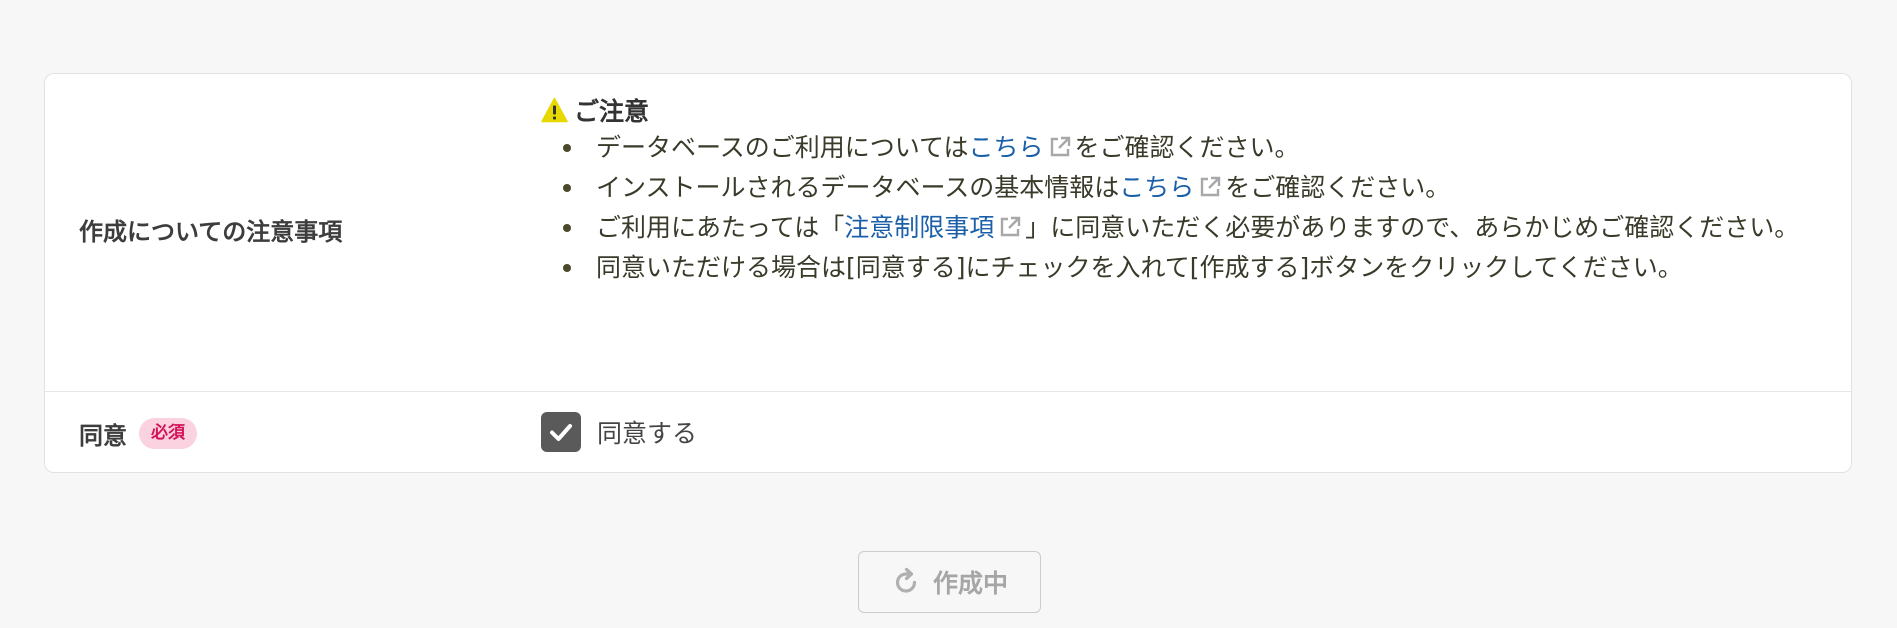 The height and width of the screenshot is (628, 1897). I want to click on consent-row: 同意 必須 同意する, so click(948, 432).